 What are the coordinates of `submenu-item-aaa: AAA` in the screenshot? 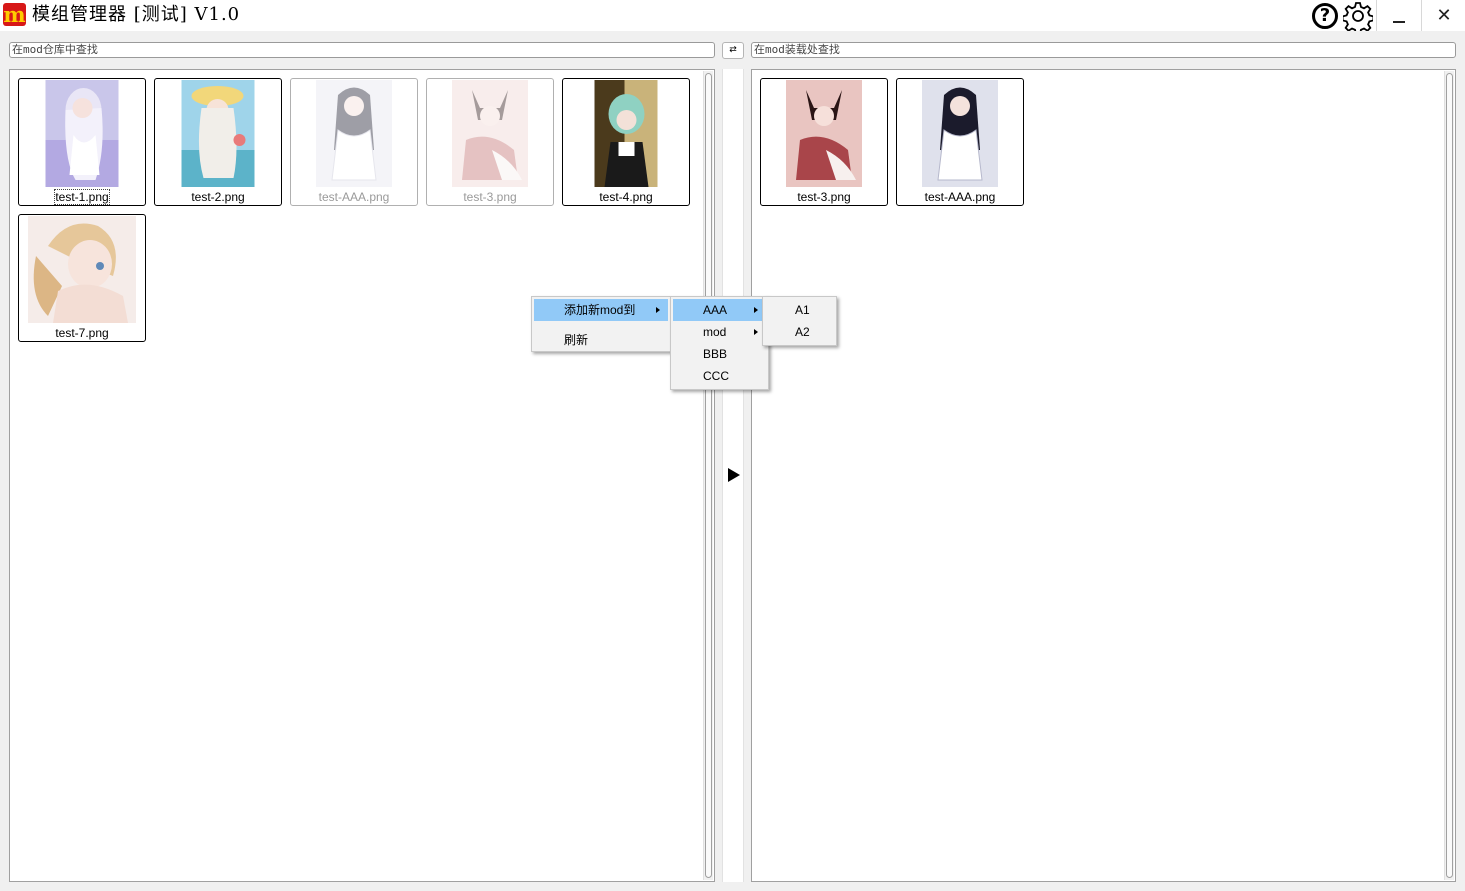 It's located at (719, 310).